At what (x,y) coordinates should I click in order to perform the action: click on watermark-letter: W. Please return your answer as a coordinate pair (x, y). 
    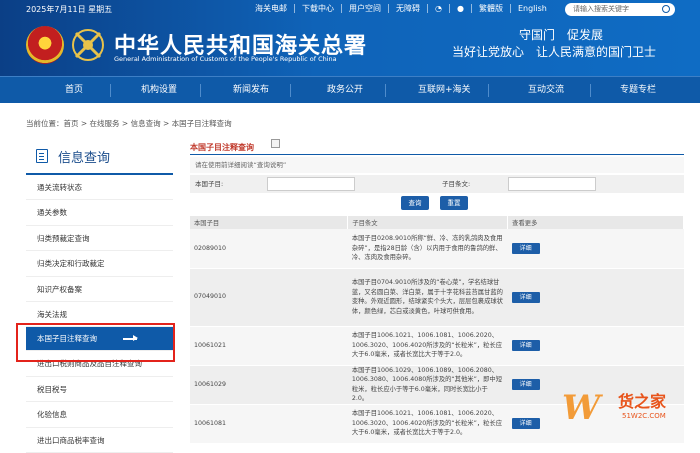
    Looking at the image, I should click on (581, 408).